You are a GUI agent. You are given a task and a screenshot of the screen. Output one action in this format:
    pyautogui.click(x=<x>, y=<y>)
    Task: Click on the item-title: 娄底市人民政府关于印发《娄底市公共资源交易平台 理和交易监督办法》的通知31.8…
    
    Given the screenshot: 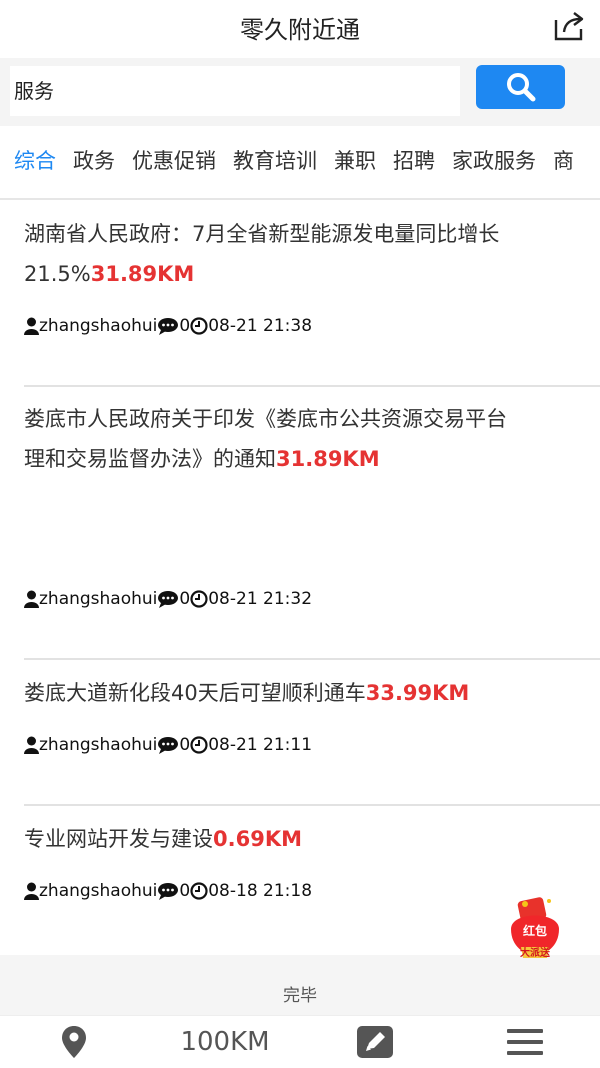 What is the action you would take?
    pyautogui.click(x=265, y=439)
    